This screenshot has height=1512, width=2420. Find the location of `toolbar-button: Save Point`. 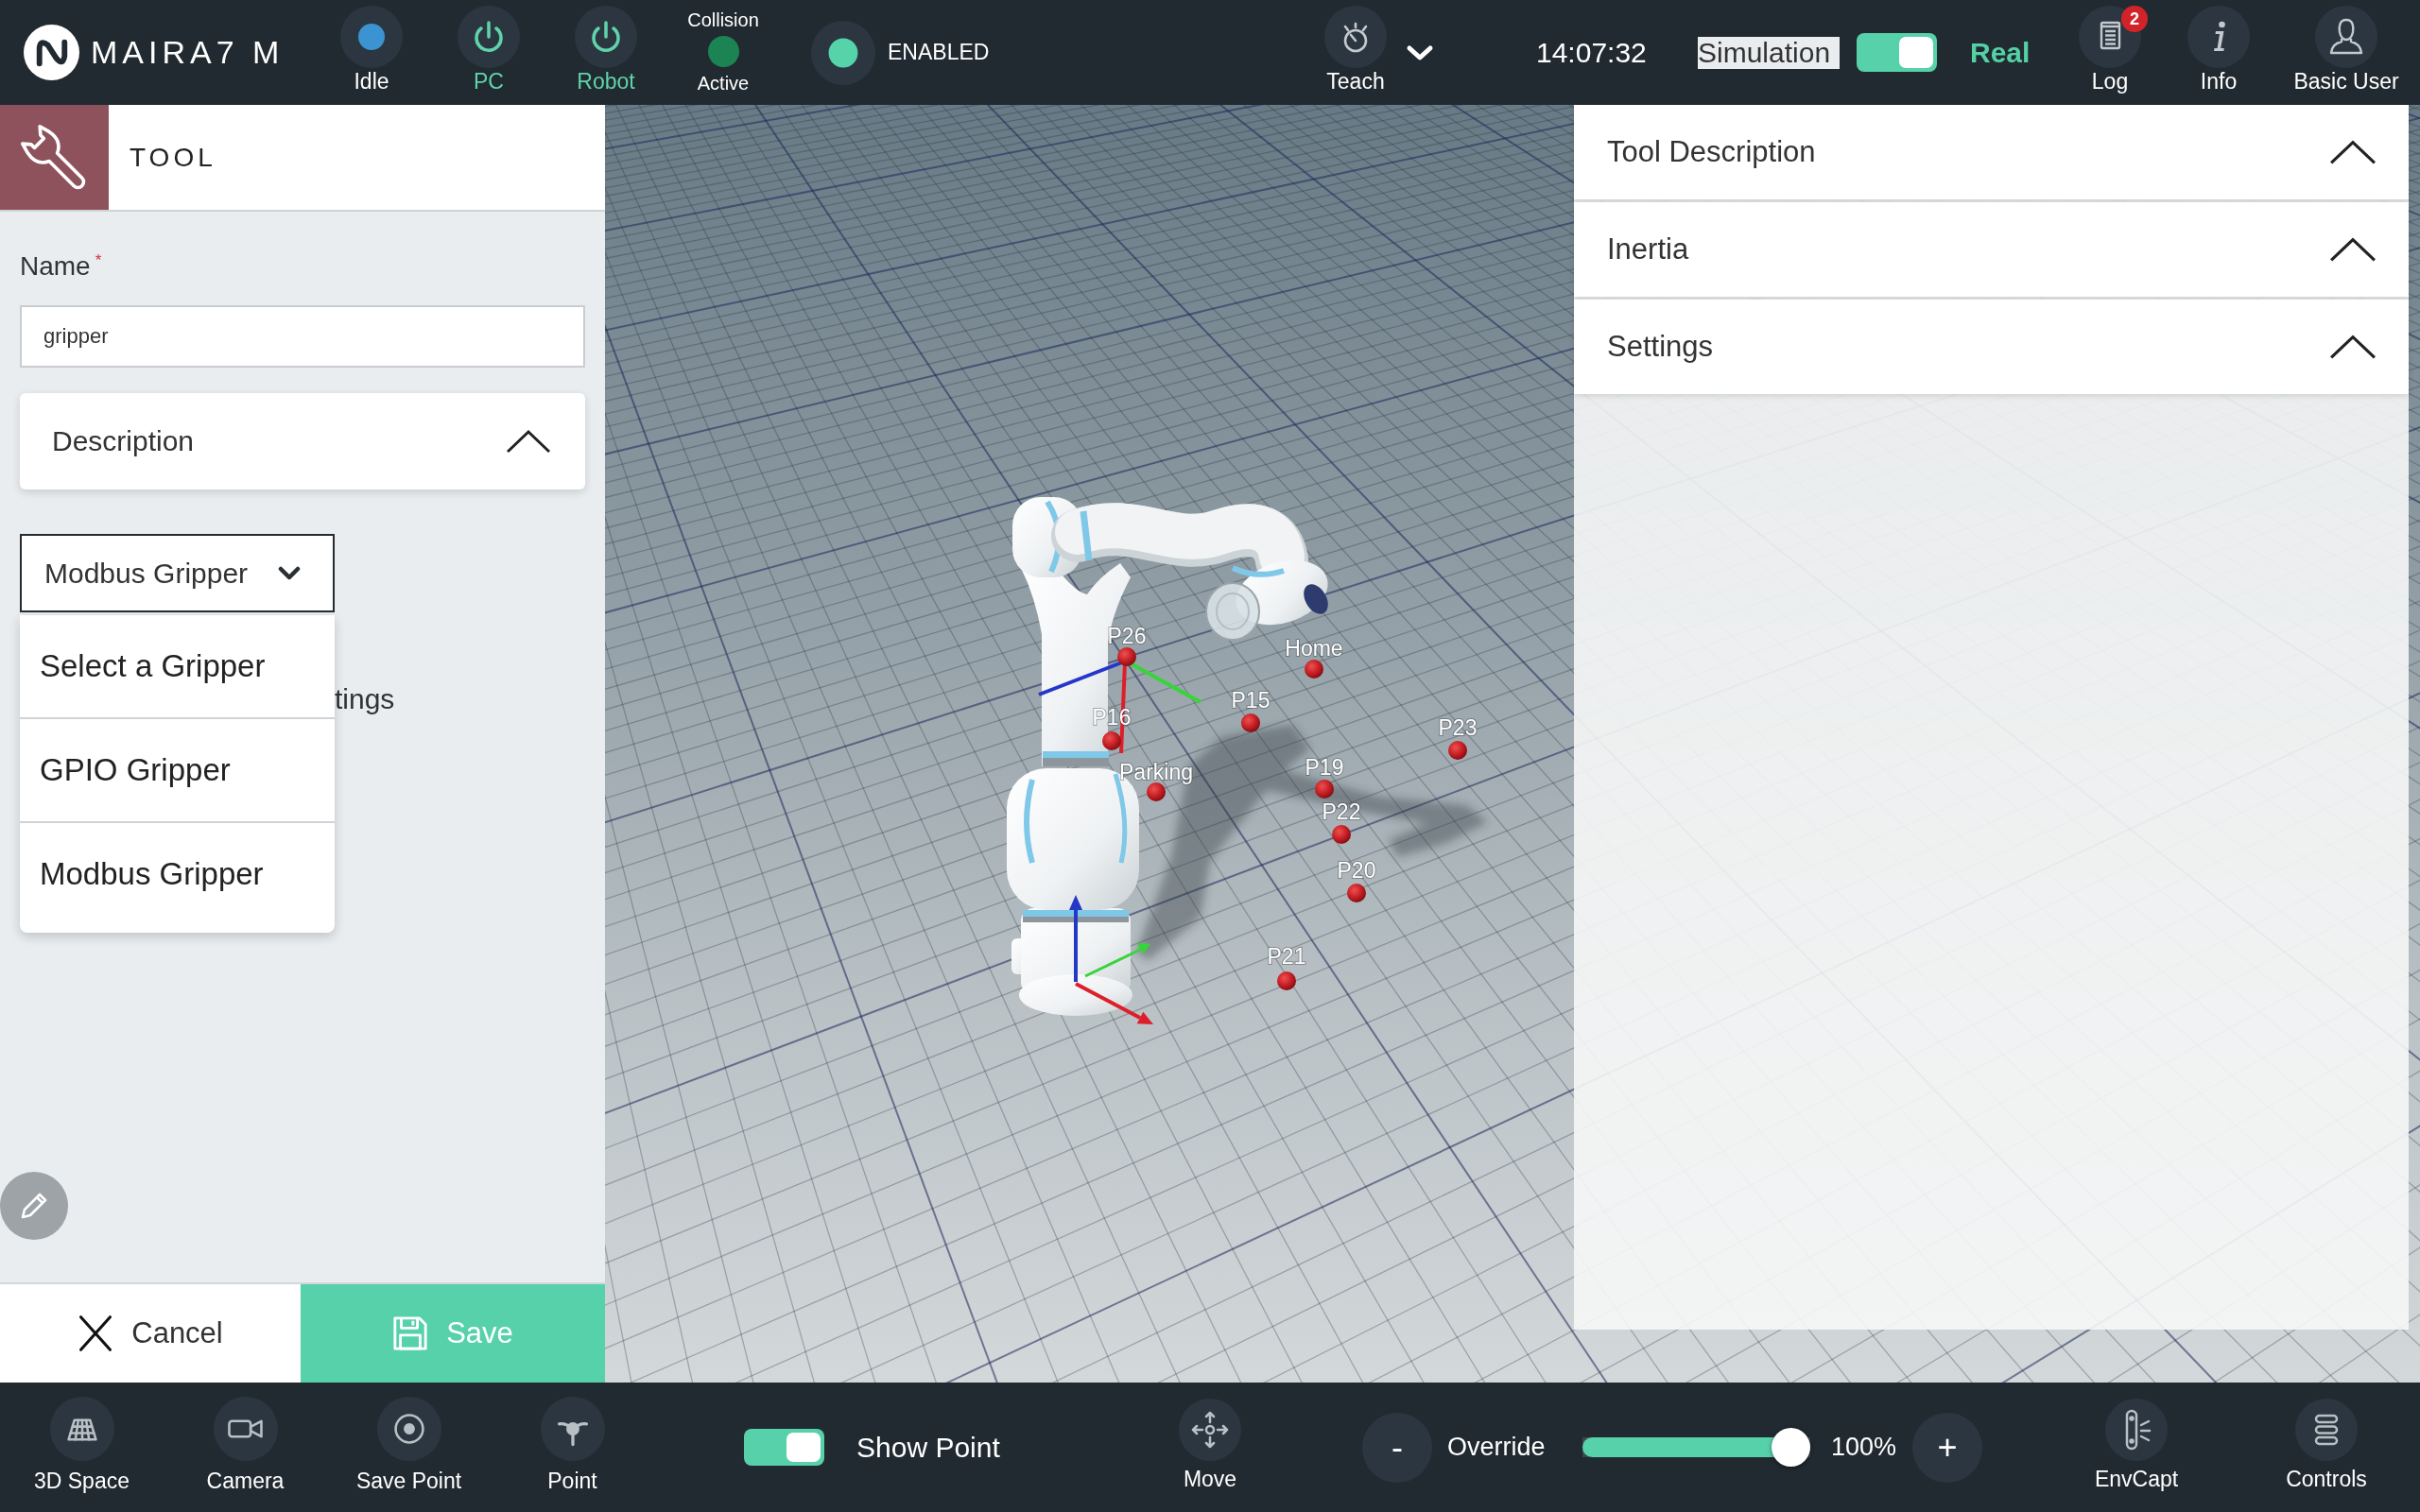

toolbar-button: Save Point is located at coordinates (409, 1447).